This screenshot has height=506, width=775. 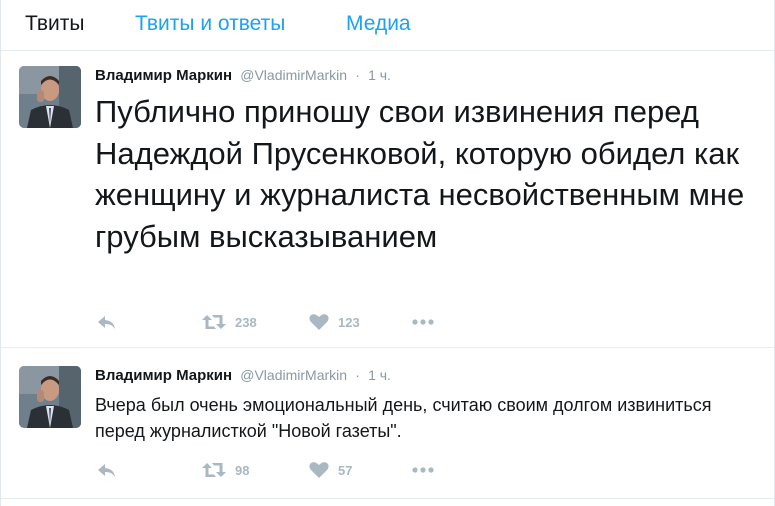 What do you see at coordinates (334, 322) in the screenshot?
I see `like-button: 123` at bounding box center [334, 322].